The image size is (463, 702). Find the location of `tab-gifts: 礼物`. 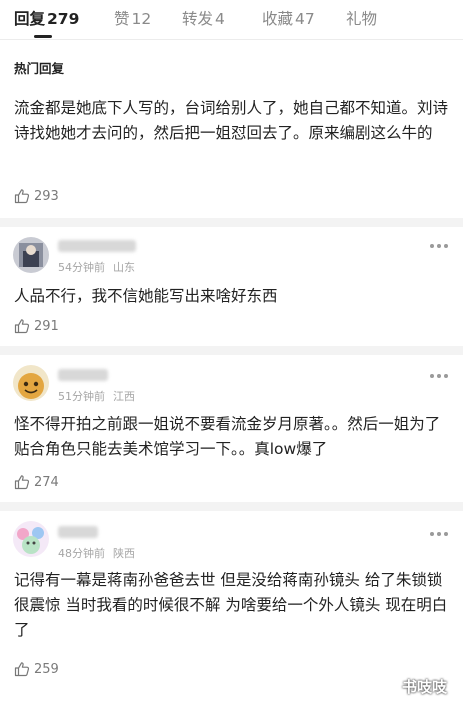

tab-gifts: 礼物 is located at coordinates (362, 18).